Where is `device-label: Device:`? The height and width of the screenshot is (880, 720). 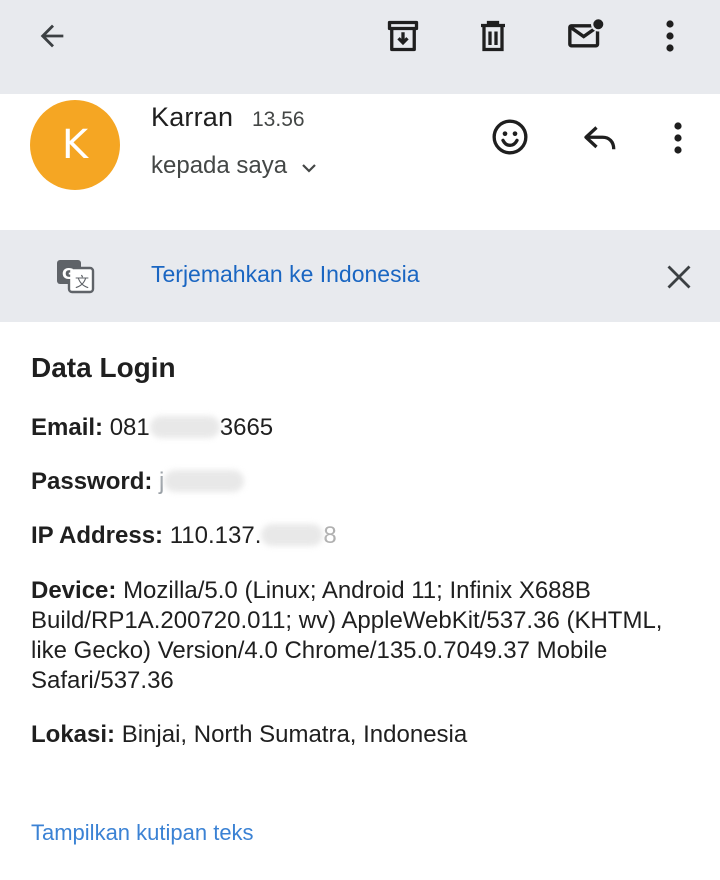 device-label: Device: is located at coordinates (74, 590).